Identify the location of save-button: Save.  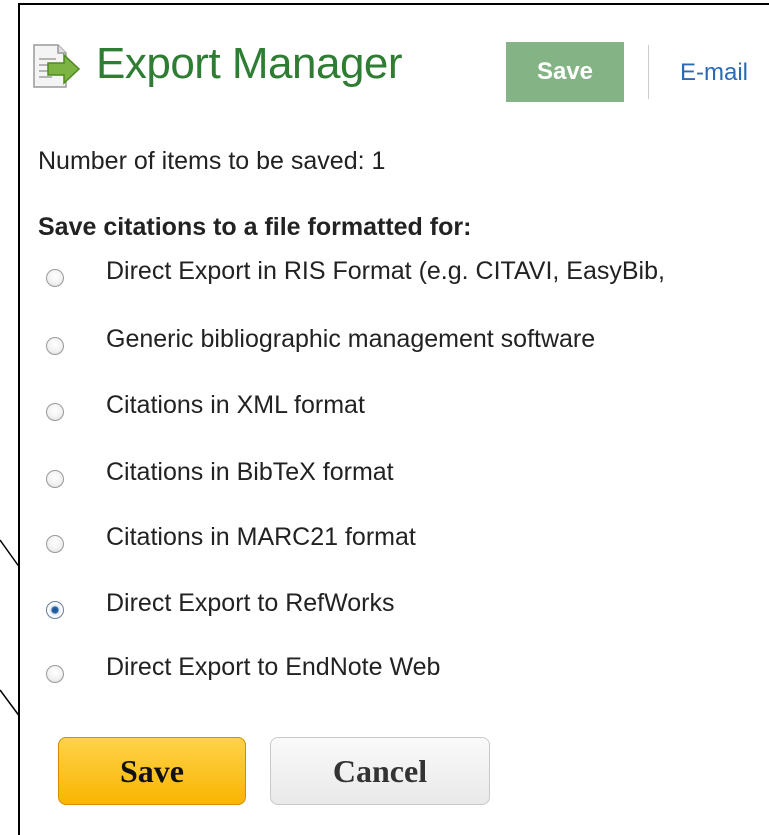
(152, 771).